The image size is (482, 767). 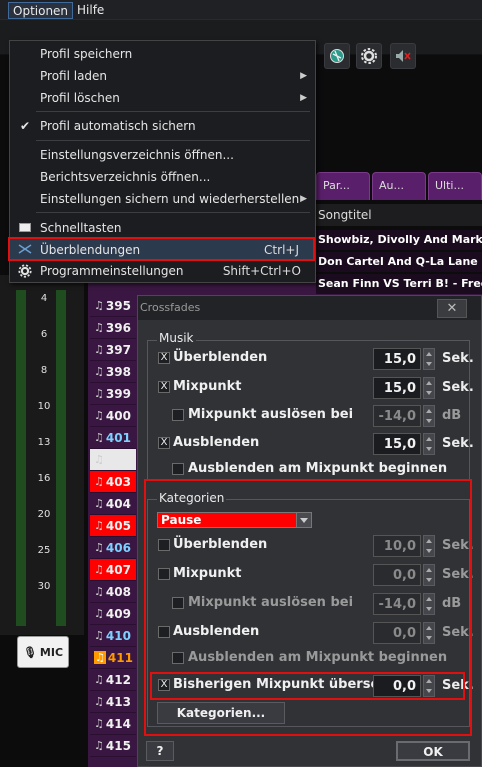 What do you see at coordinates (164, 358) in the screenshot?
I see `musik-ueberblenden-checkbox: X` at bounding box center [164, 358].